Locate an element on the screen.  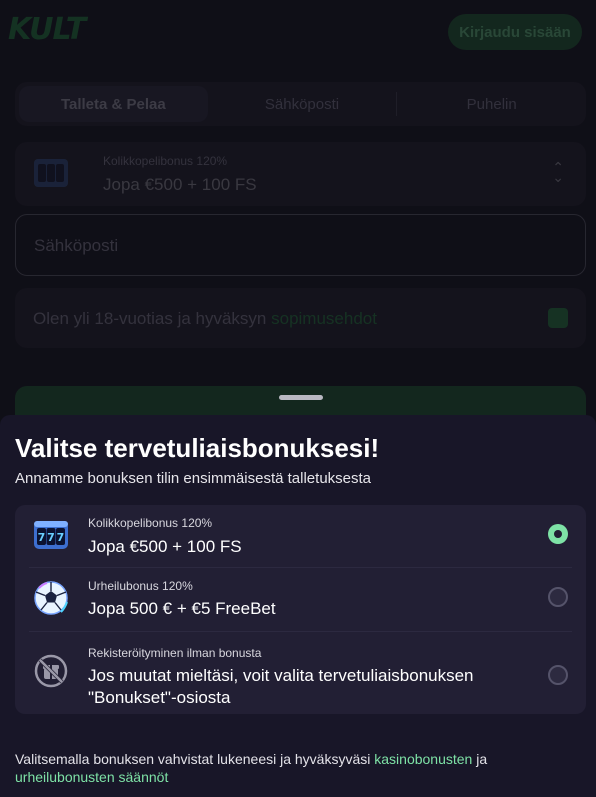
bonus-option-value: Jopa 500 € + €5 FreeBet is located at coordinates (182, 608).